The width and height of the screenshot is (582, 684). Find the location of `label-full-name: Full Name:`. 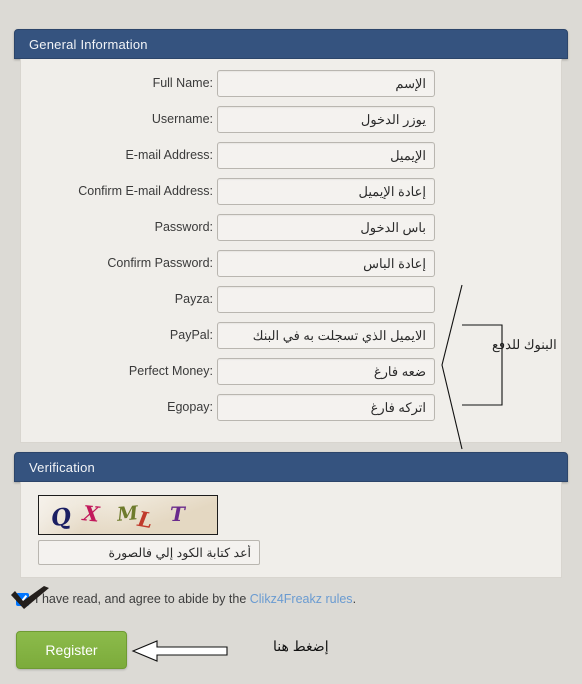

label-full-name: Full Name: is located at coordinates (182, 83).